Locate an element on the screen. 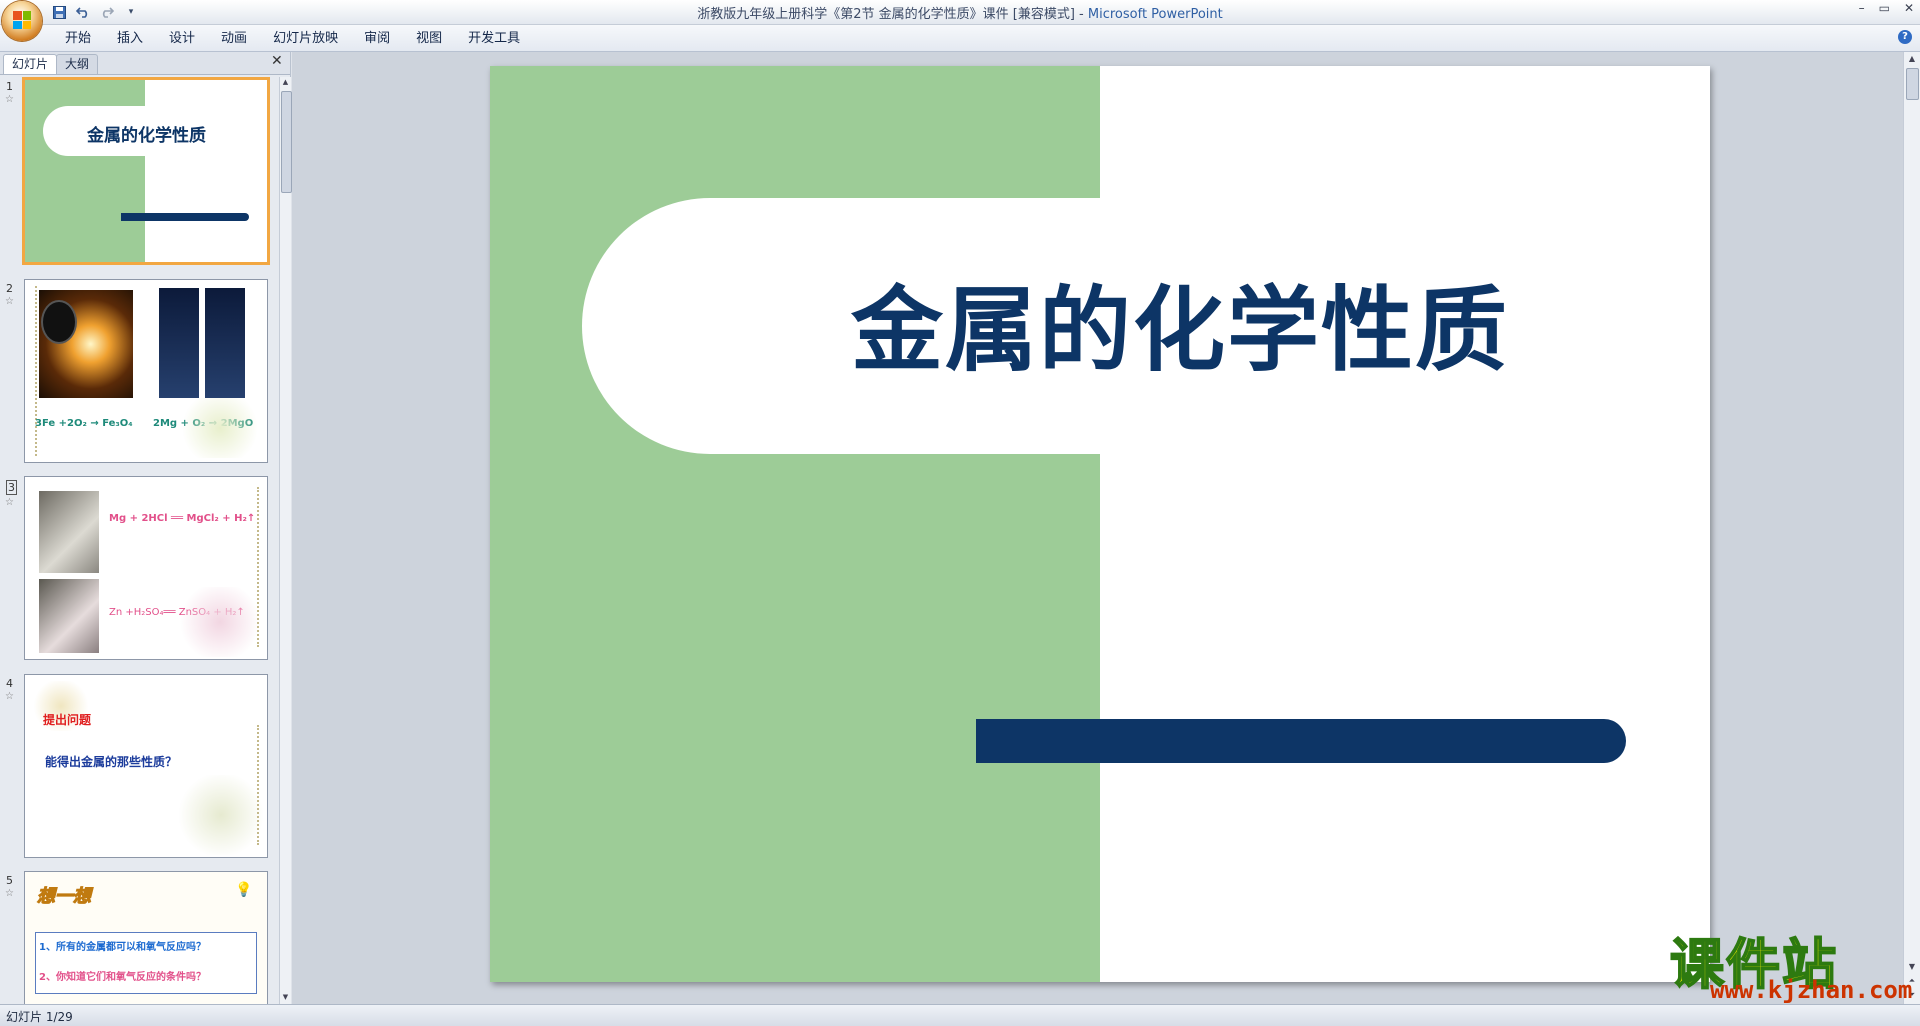 This screenshot has height=1026, width=1920. panel-scrollbar: ▲ ▼ is located at coordinates (285, 540).